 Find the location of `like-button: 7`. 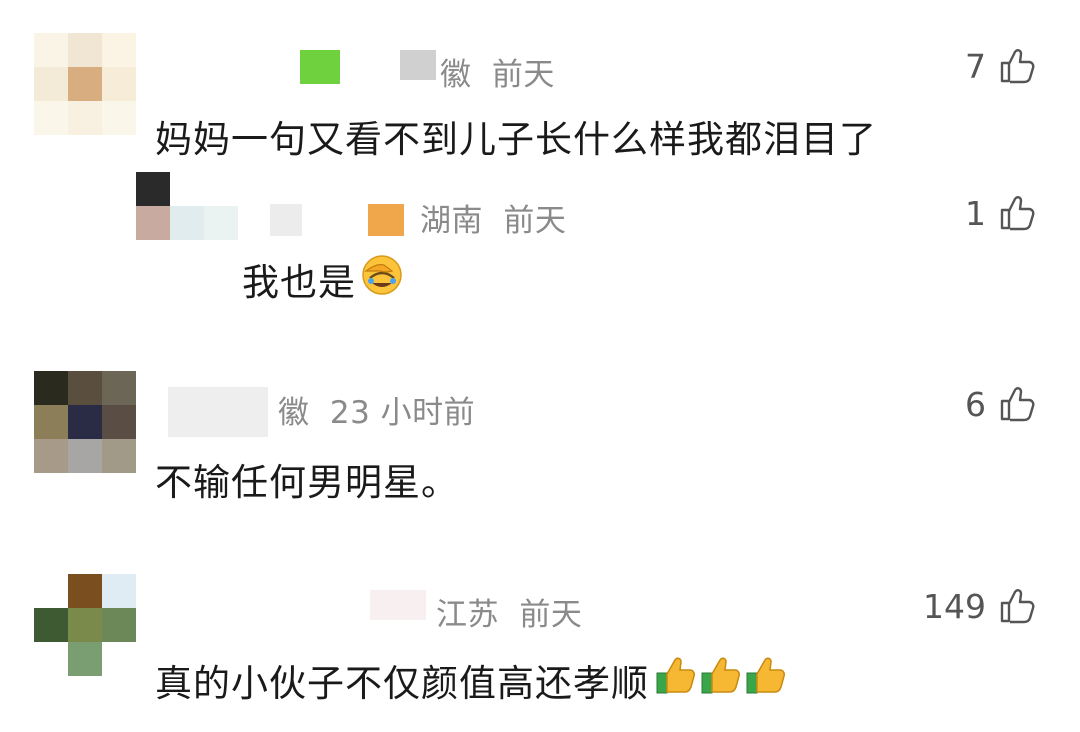

like-button: 7 is located at coordinates (1000, 66).